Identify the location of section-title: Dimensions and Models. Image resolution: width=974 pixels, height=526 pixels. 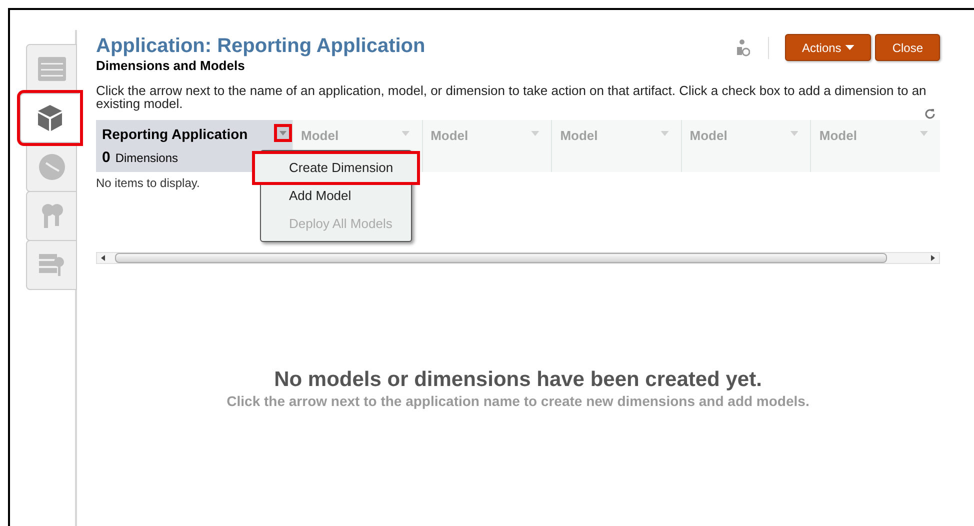
(171, 66).